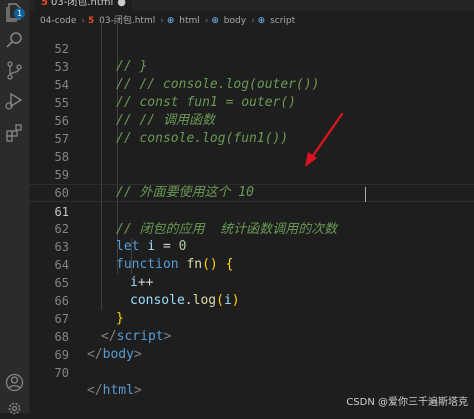 This screenshot has height=419, width=474. What do you see at coordinates (14, 132) in the screenshot?
I see `extensions-icon` at bounding box center [14, 132].